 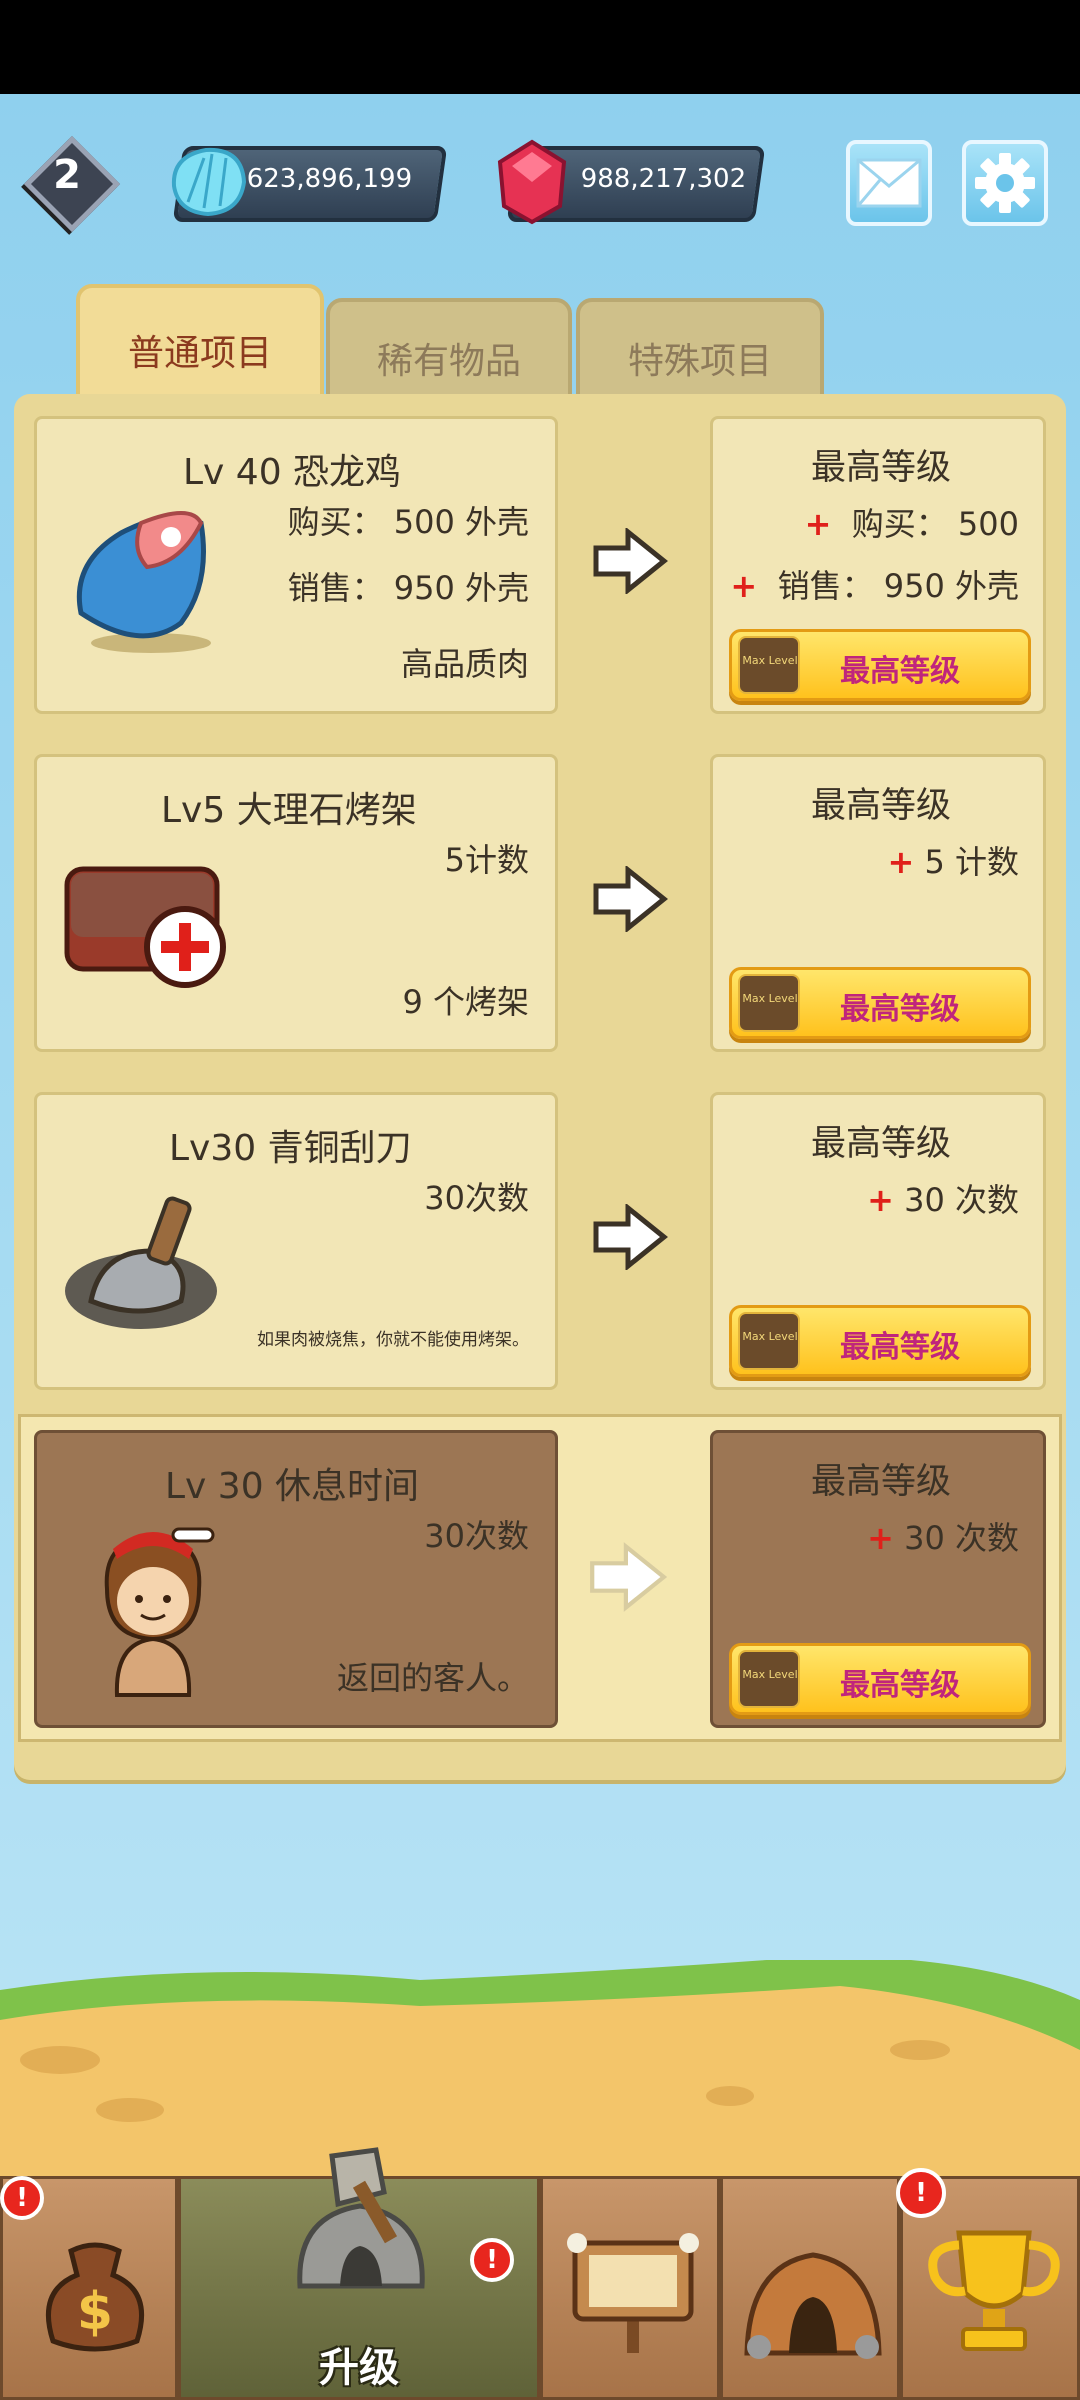 I want to click on cave-girl-icon, so click(x=159, y=1612).